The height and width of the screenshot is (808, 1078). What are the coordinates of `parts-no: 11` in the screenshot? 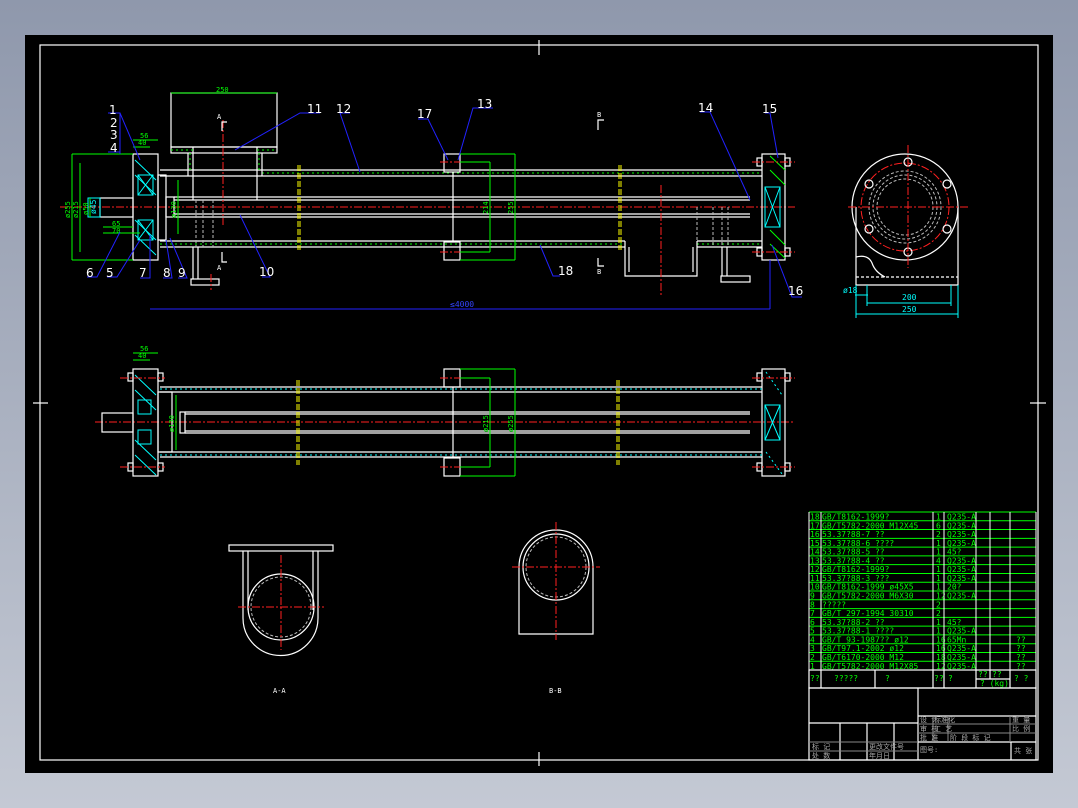 It's located at (815, 578).